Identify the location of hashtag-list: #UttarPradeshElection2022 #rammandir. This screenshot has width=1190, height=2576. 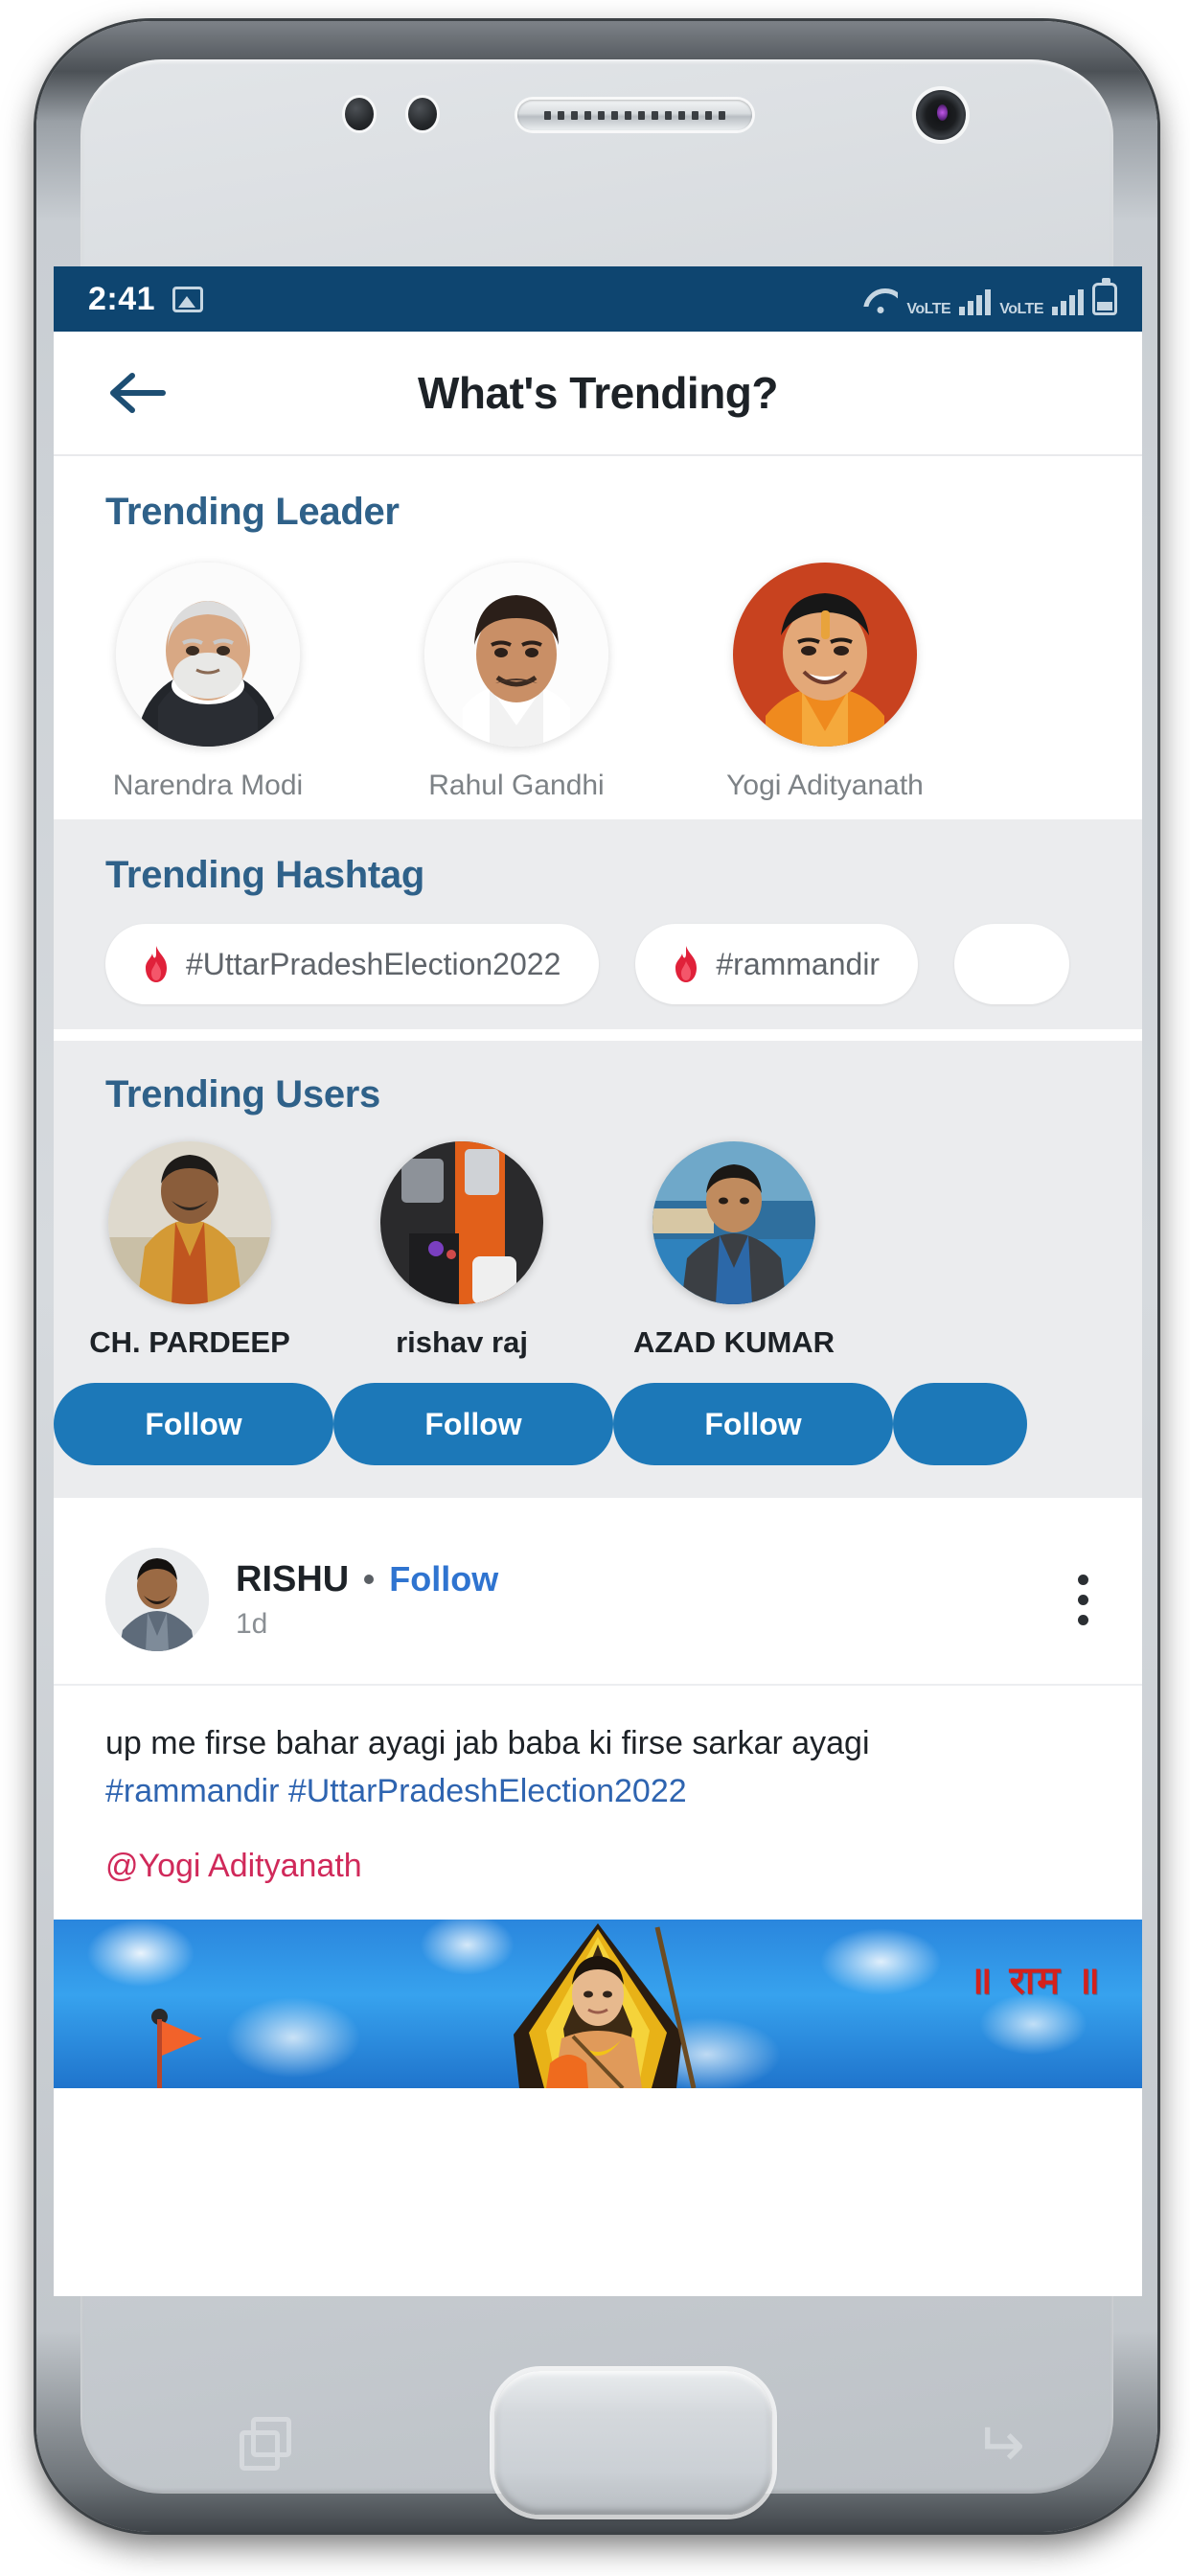
(598, 950).